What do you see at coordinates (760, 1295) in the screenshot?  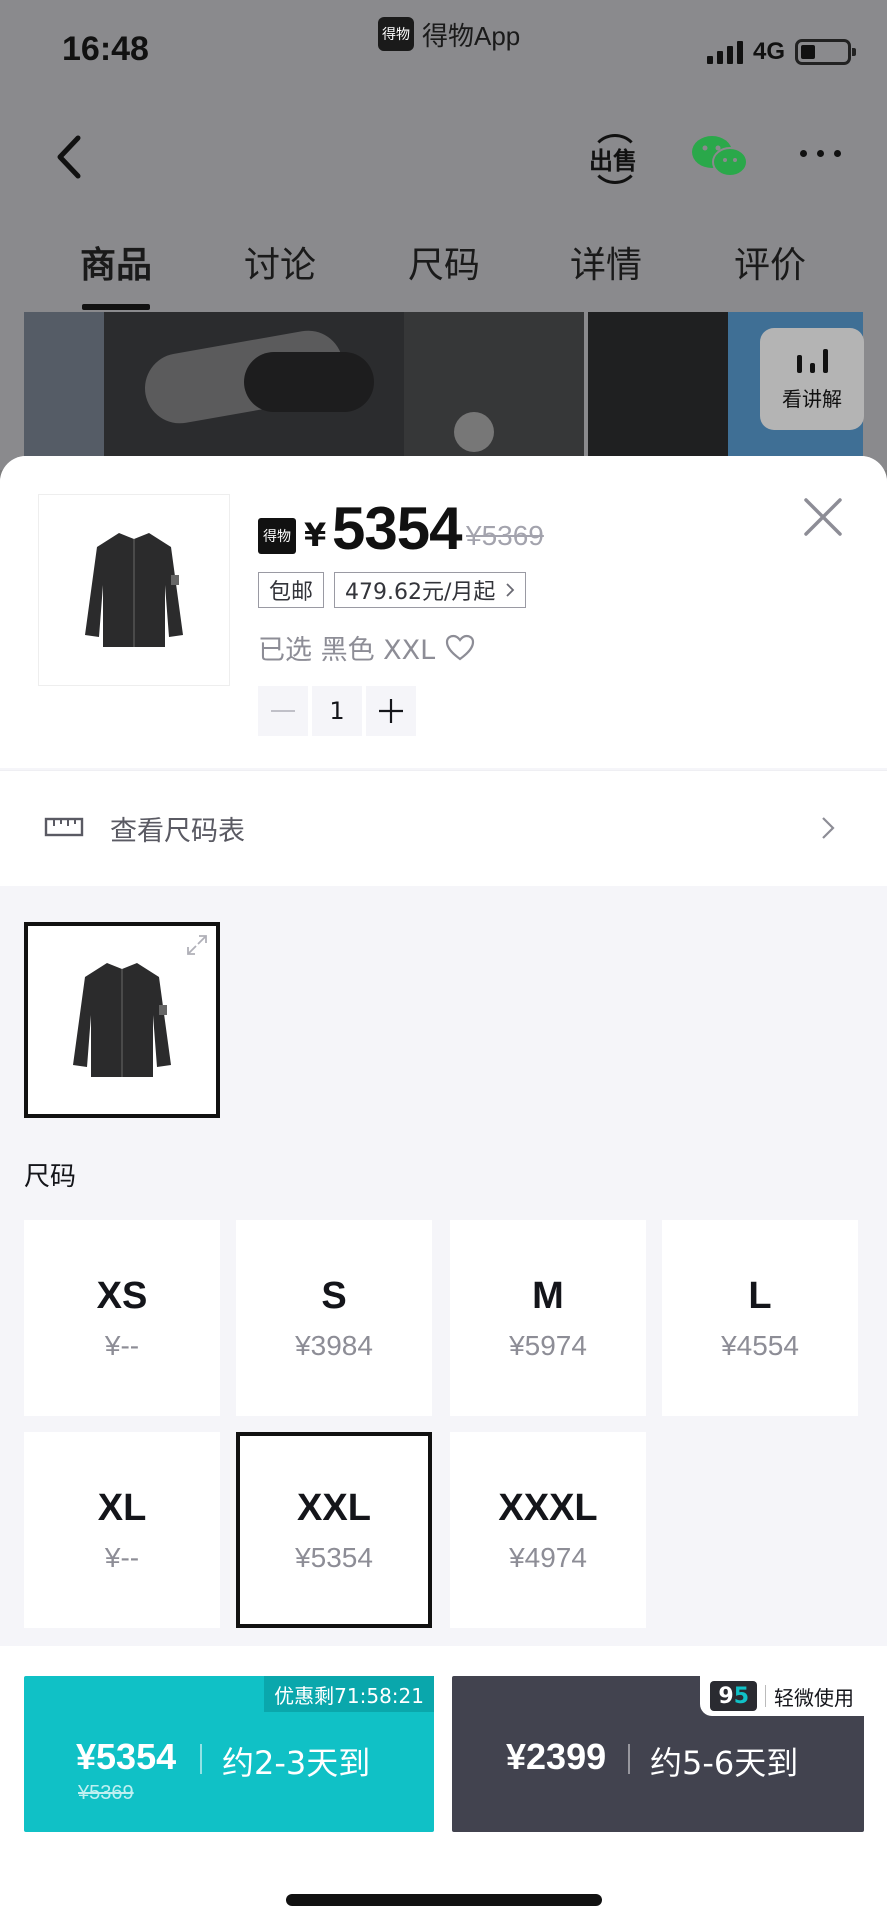 I see `size-name: L` at bounding box center [760, 1295].